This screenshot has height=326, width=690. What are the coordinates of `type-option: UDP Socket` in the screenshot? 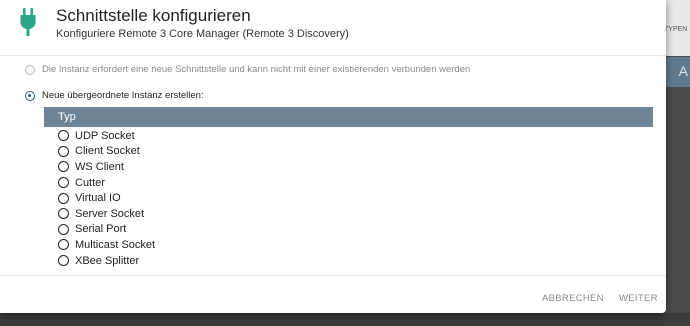 It's located at (106, 136).